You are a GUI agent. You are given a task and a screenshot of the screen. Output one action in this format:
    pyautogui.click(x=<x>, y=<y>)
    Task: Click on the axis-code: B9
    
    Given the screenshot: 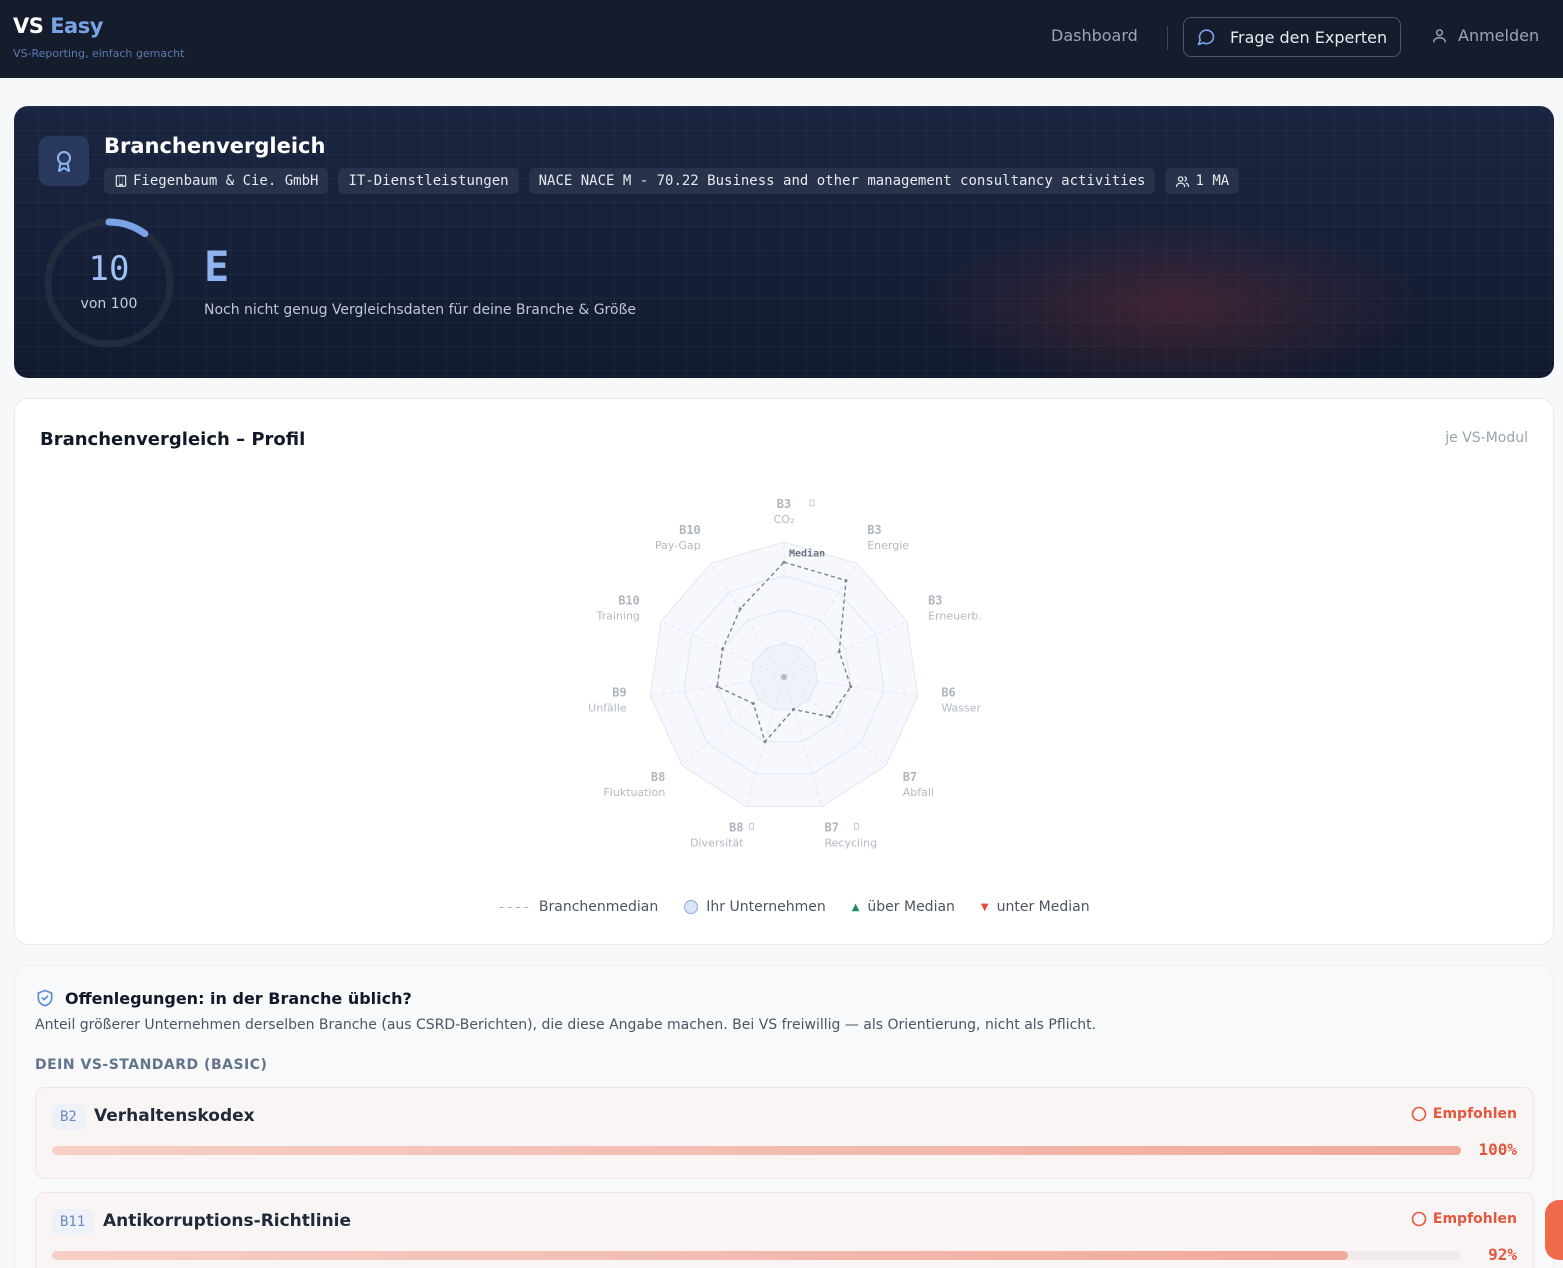 What is the action you would take?
    pyautogui.click(x=619, y=692)
    